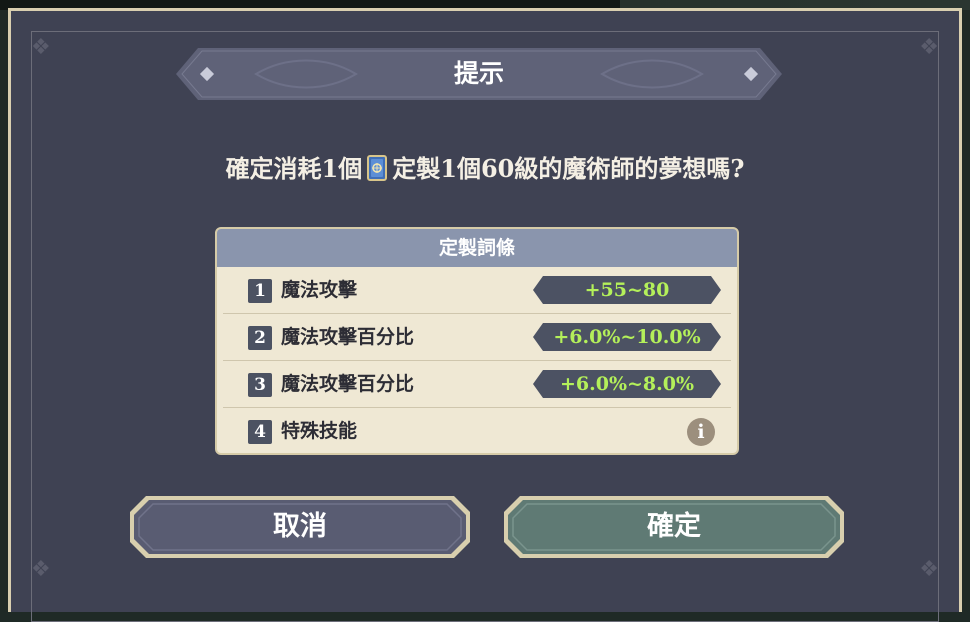 The width and height of the screenshot is (970, 622). Describe the element at coordinates (568, 168) in the screenshot. I see `prompt-suffix: 定製1個60級的魔術師的夢想嗎?` at that location.